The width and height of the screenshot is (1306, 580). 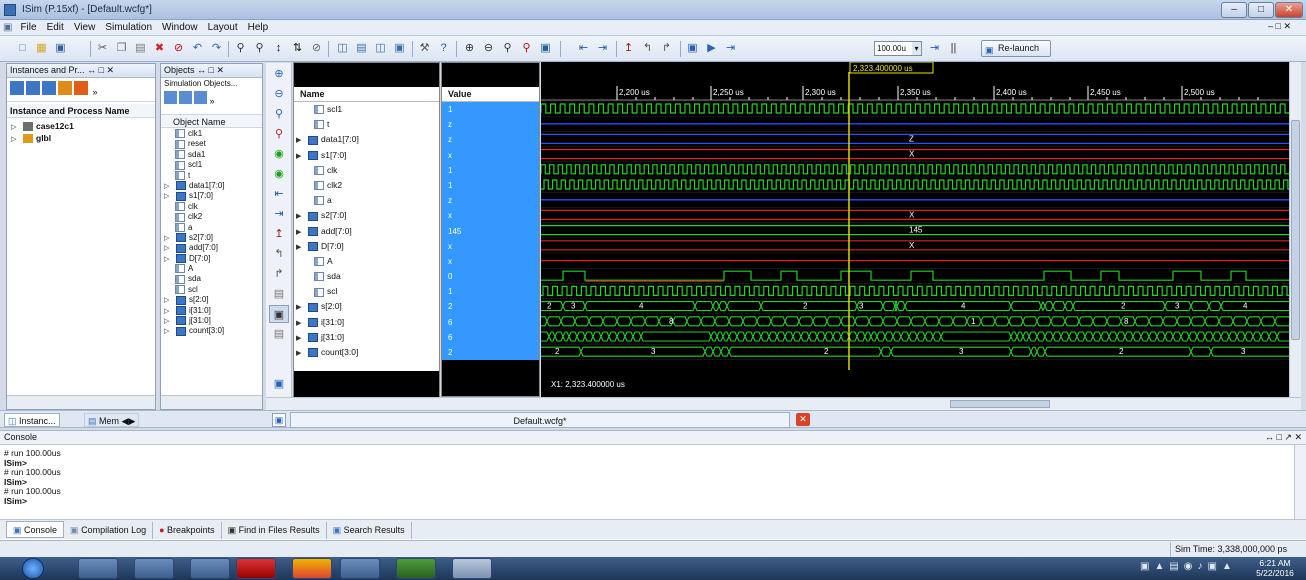 What do you see at coordinates (212, 207) in the screenshot?
I see `object-item: clk` at bounding box center [212, 207].